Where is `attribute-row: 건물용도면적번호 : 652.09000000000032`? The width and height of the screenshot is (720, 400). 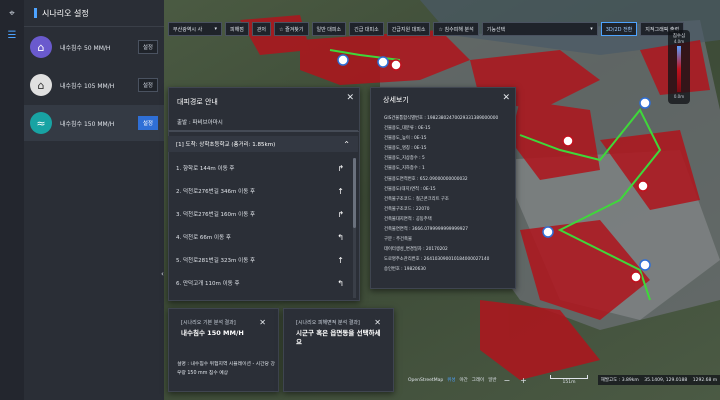 attribute-row: 건물용도면적번호 : 652.09000000000032 is located at coordinates (426, 179).